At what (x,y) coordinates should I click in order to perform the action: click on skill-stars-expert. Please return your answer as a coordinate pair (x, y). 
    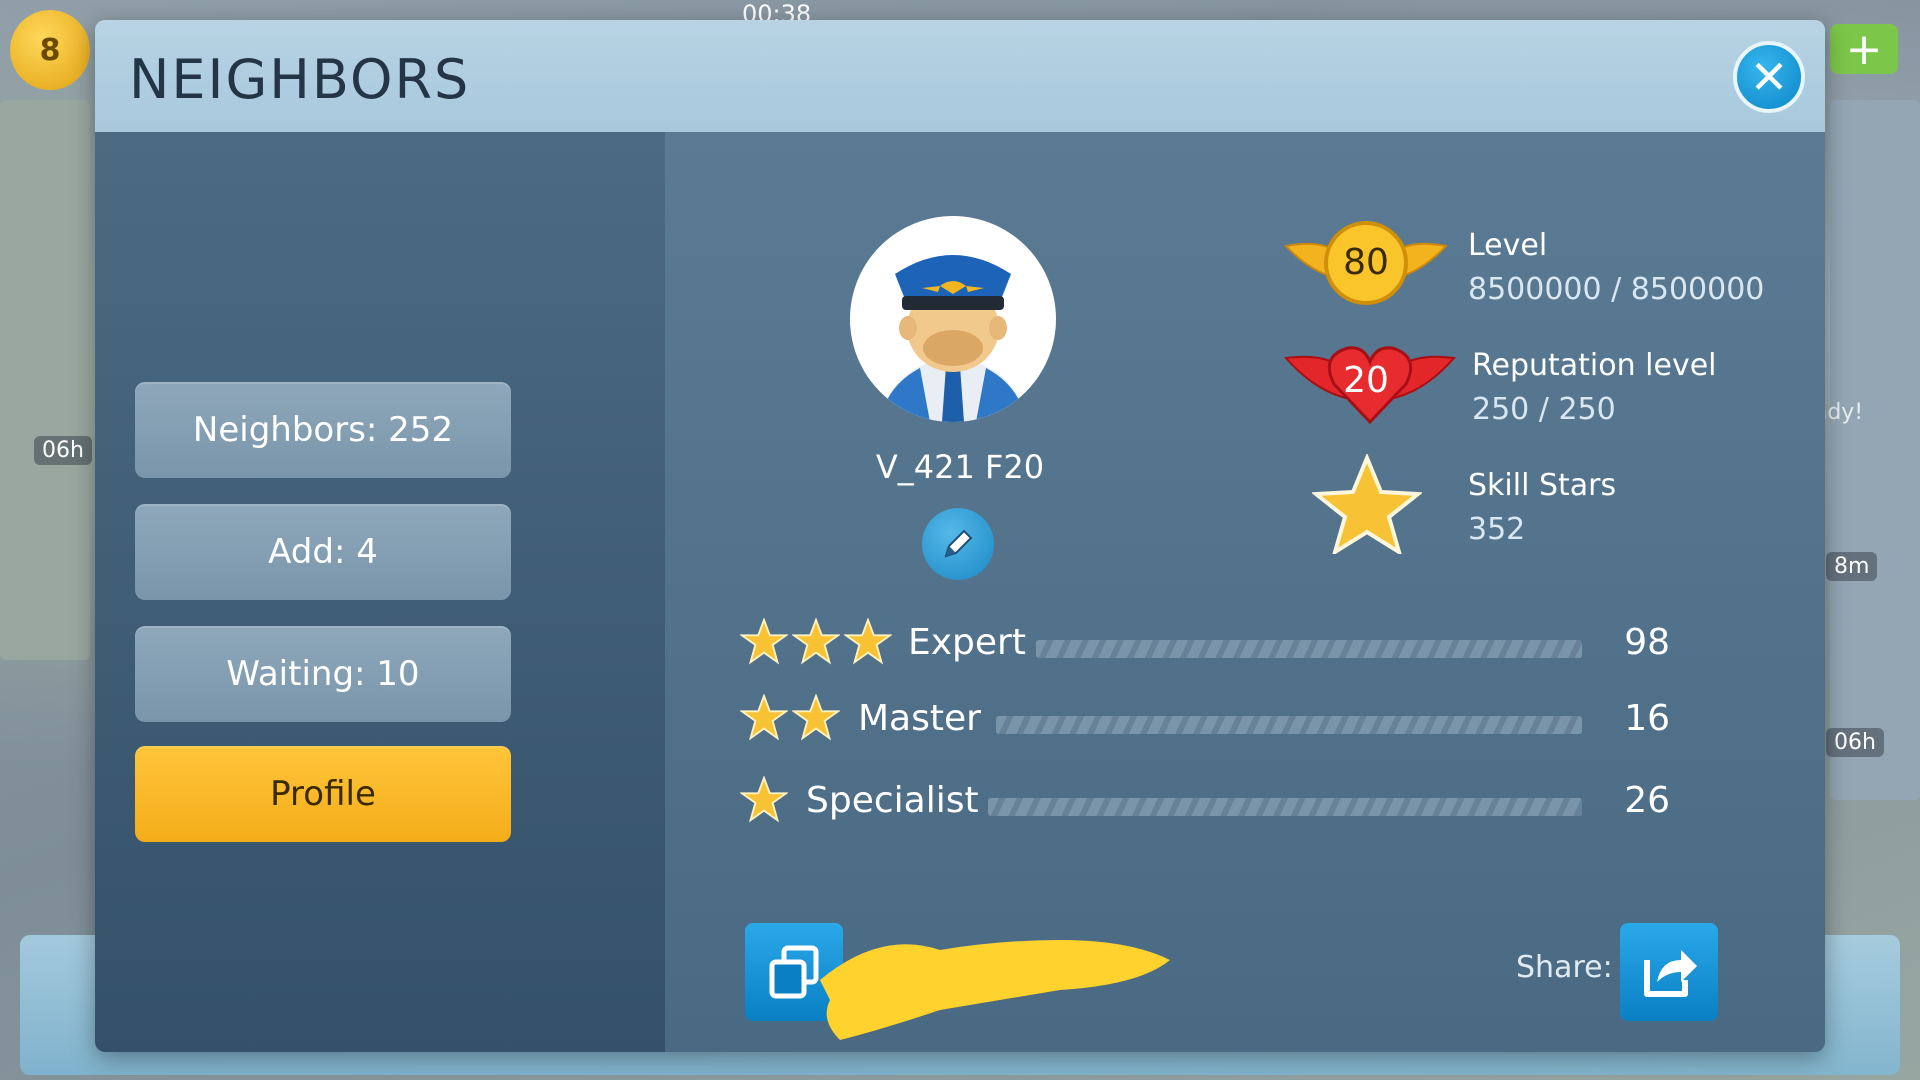
    Looking at the image, I should click on (816, 642).